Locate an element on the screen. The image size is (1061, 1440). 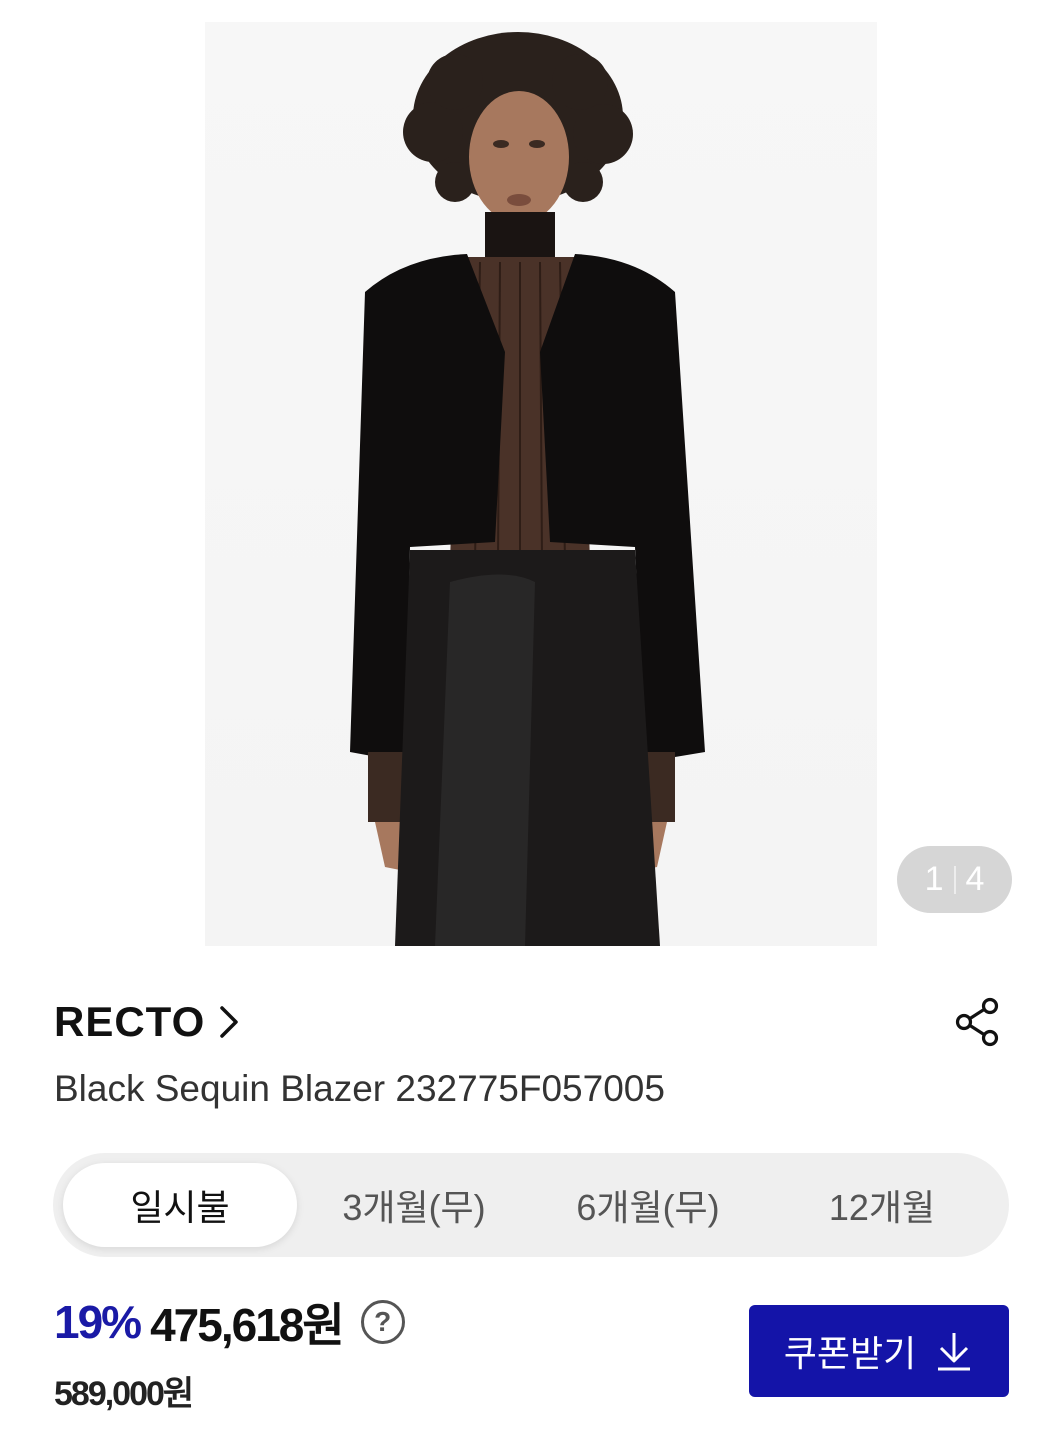
share-button is located at coordinates (977, 1022).